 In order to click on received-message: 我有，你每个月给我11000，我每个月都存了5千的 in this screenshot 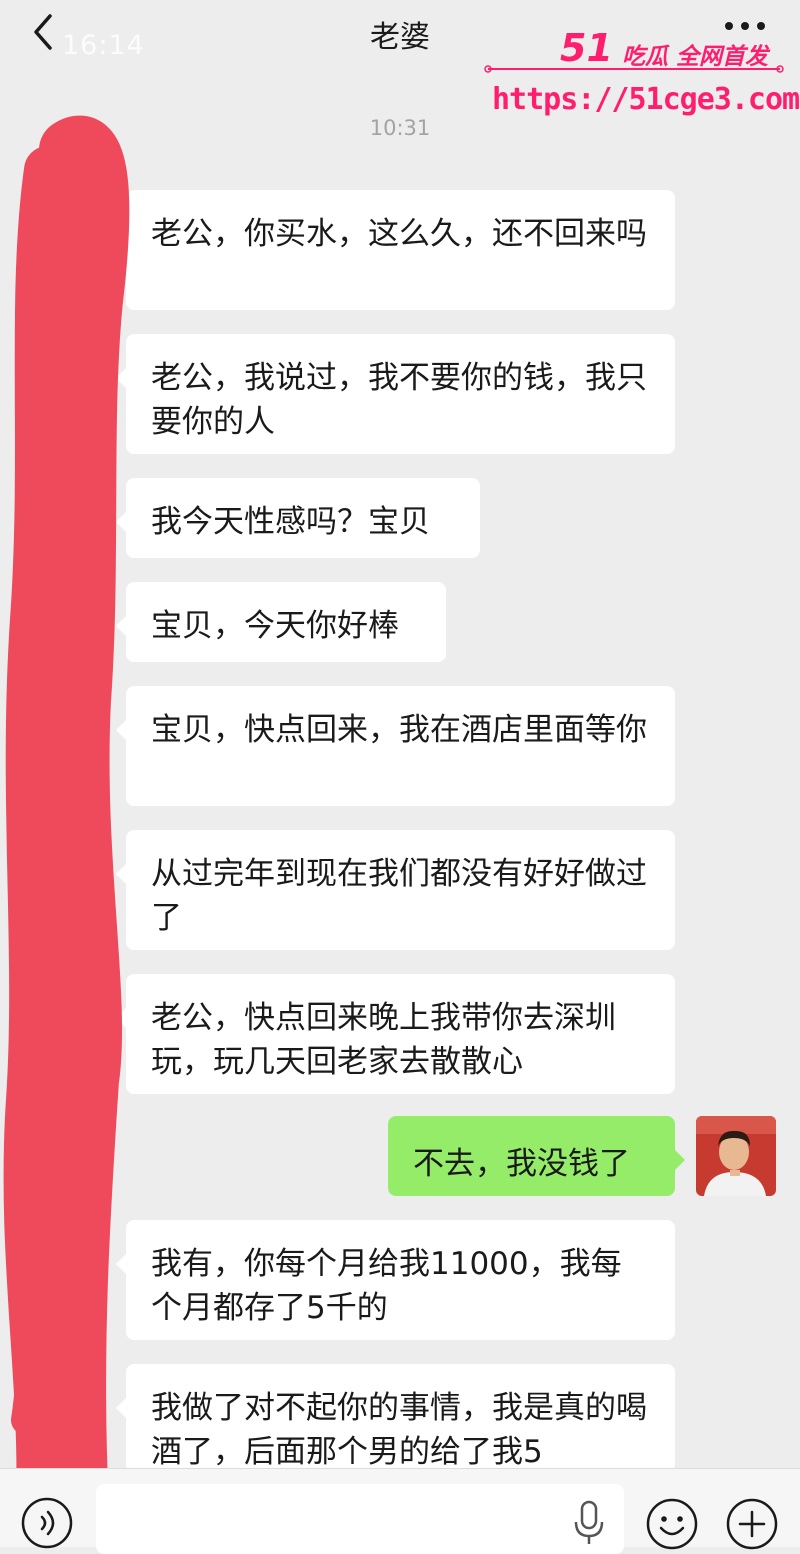, I will do `click(395, 1280)`.